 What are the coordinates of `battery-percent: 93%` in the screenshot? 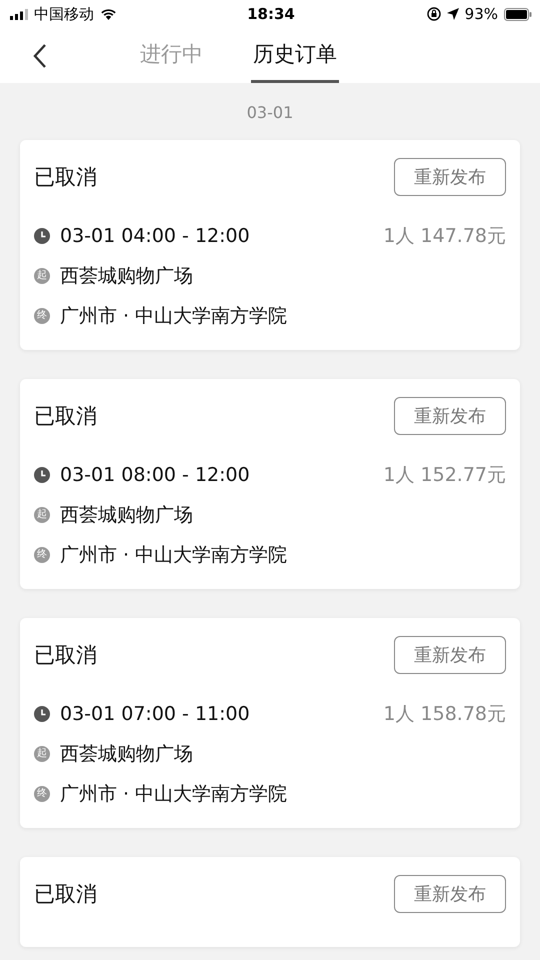 It's located at (481, 14).